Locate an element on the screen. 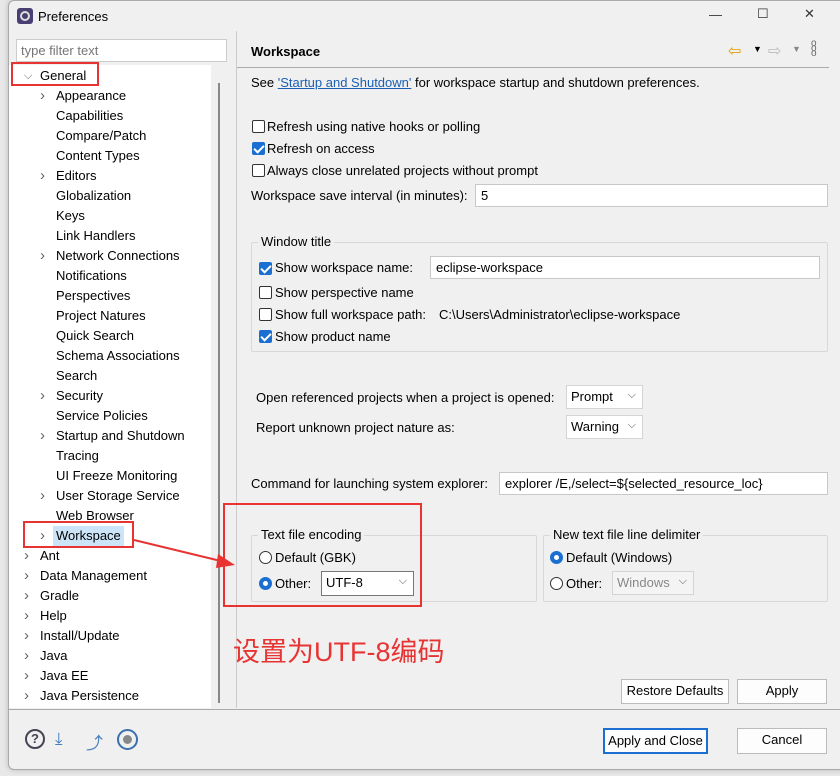 This screenshot has height=776, width=840. workspace-name-input: eclipse-workspace is located at coordinates (625, 267).